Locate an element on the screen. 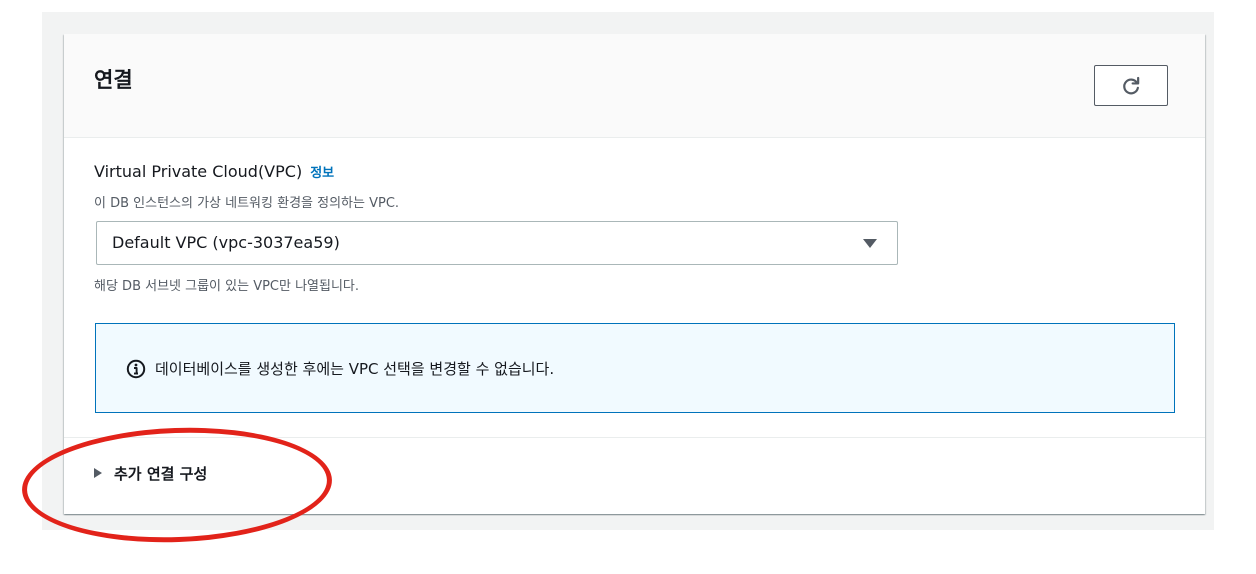 The width and height of the screenshot is (1256, 574). additional-config-expander: 추가 연결 구성 is located at coordinates (150, 473).